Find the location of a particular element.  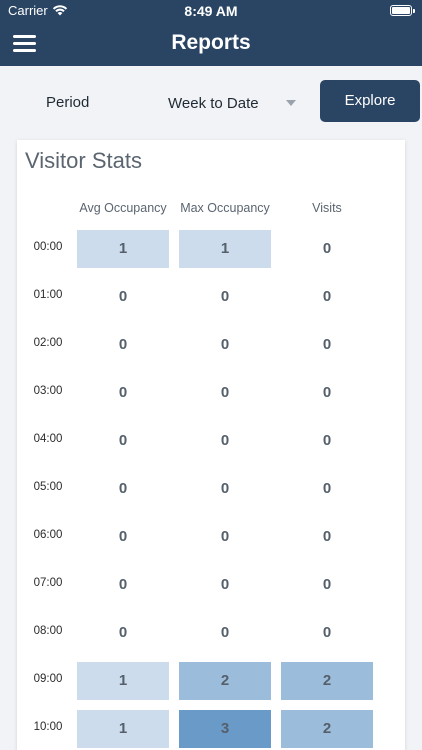

card-title: Visitor Stats is located at coordinates (83, 160).